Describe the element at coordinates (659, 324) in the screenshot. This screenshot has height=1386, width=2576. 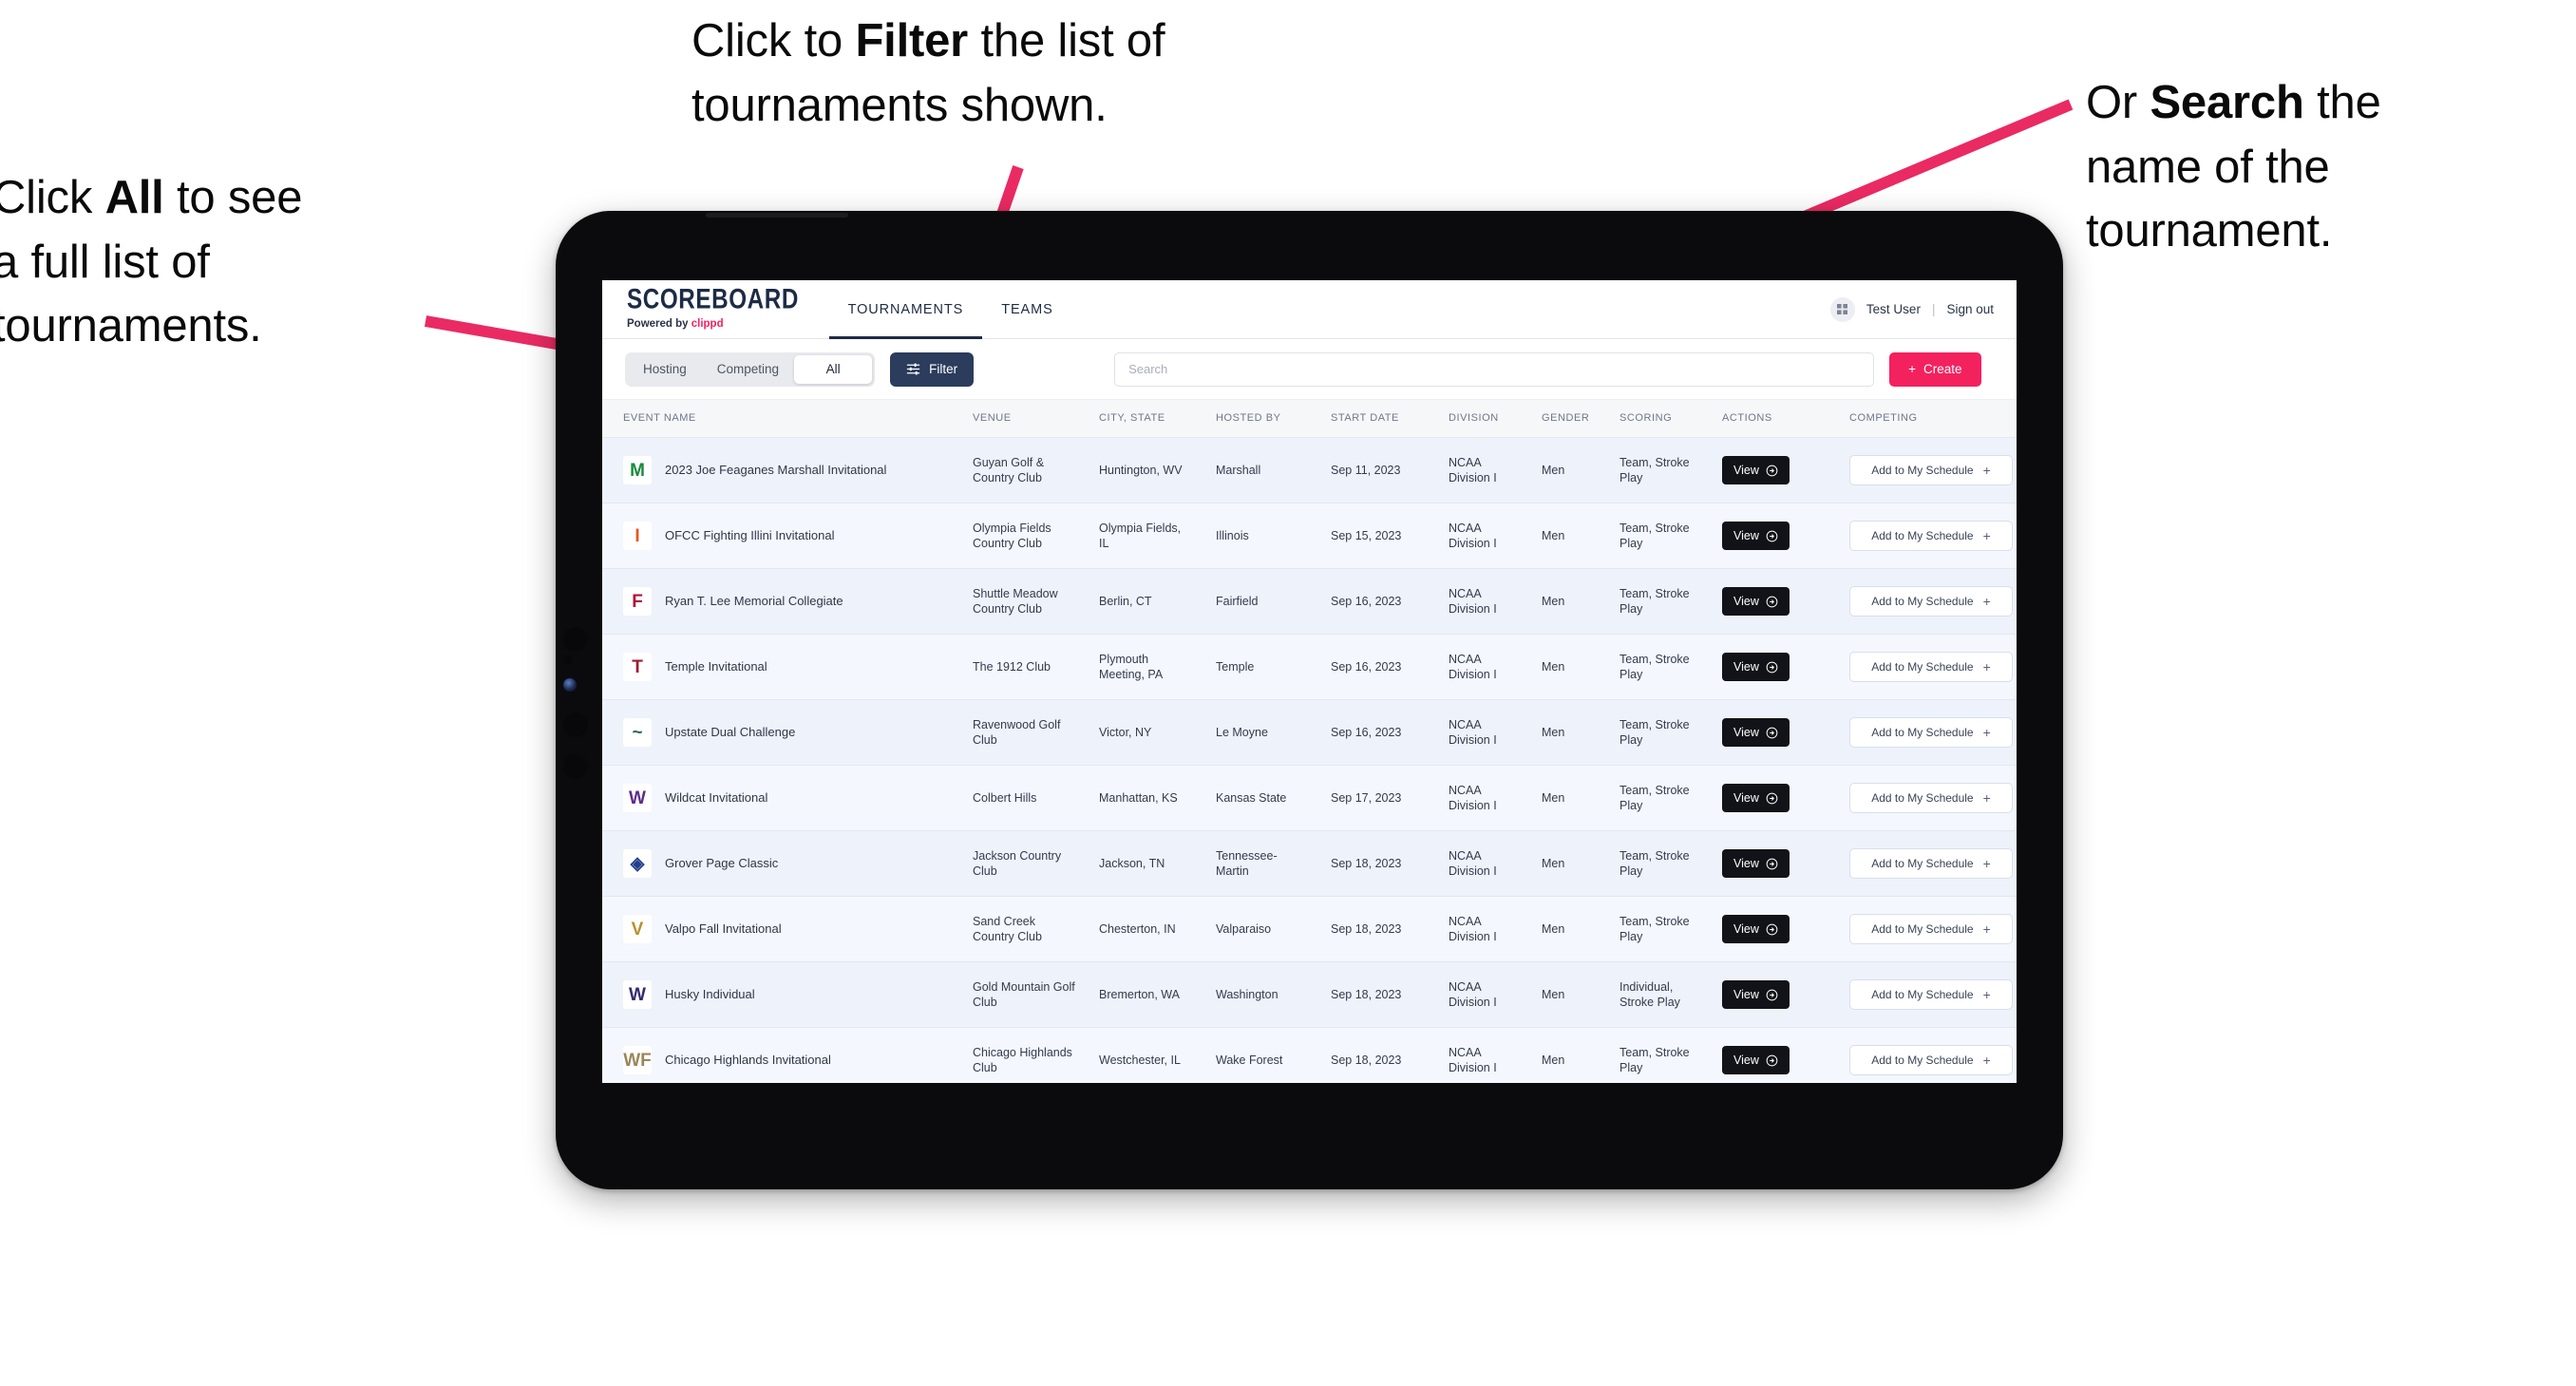
I see `brand-powered-prefix: Powered by` at that location.